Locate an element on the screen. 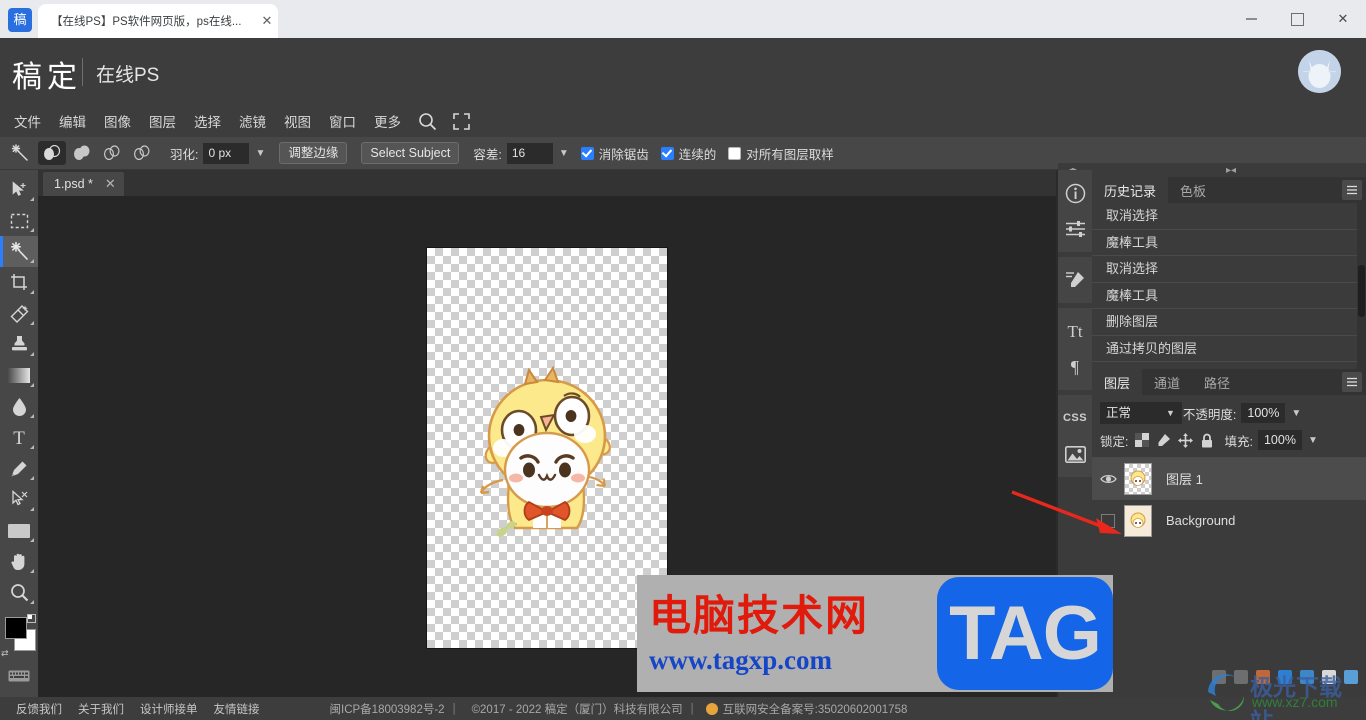  fill-chevron-icon: ▼ is located at coordinates (1313, 440).